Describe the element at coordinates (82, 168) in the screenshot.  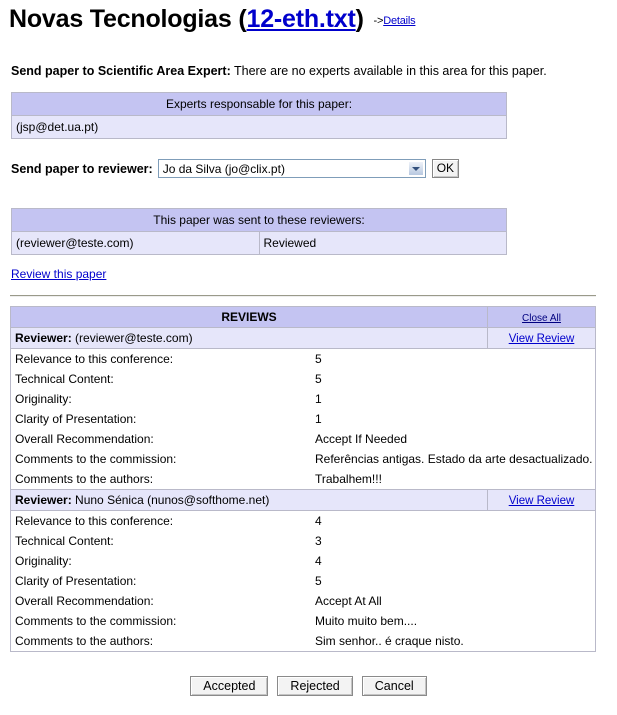
I see `send-reviewer-label: Send paper to reviewer:` at that location.